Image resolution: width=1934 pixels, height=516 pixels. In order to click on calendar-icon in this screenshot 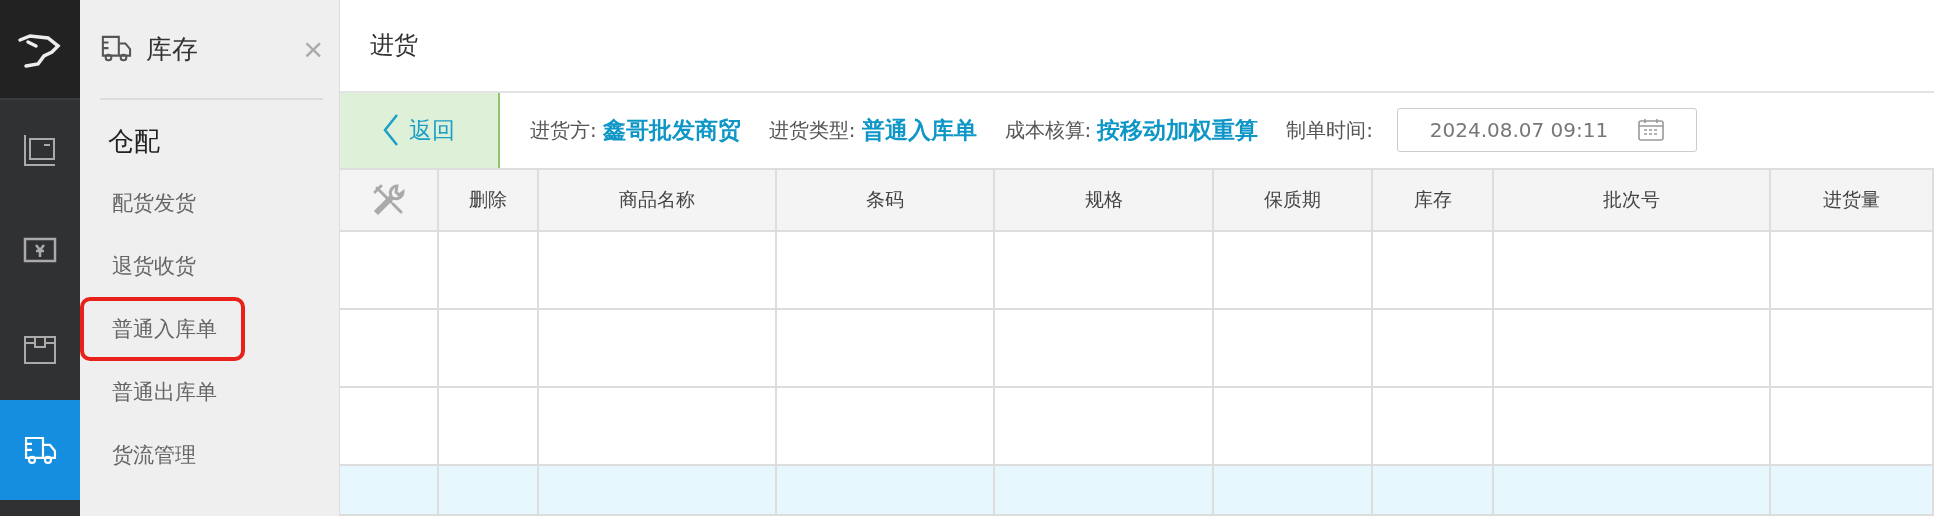, I will do `click(1651, 130)`.